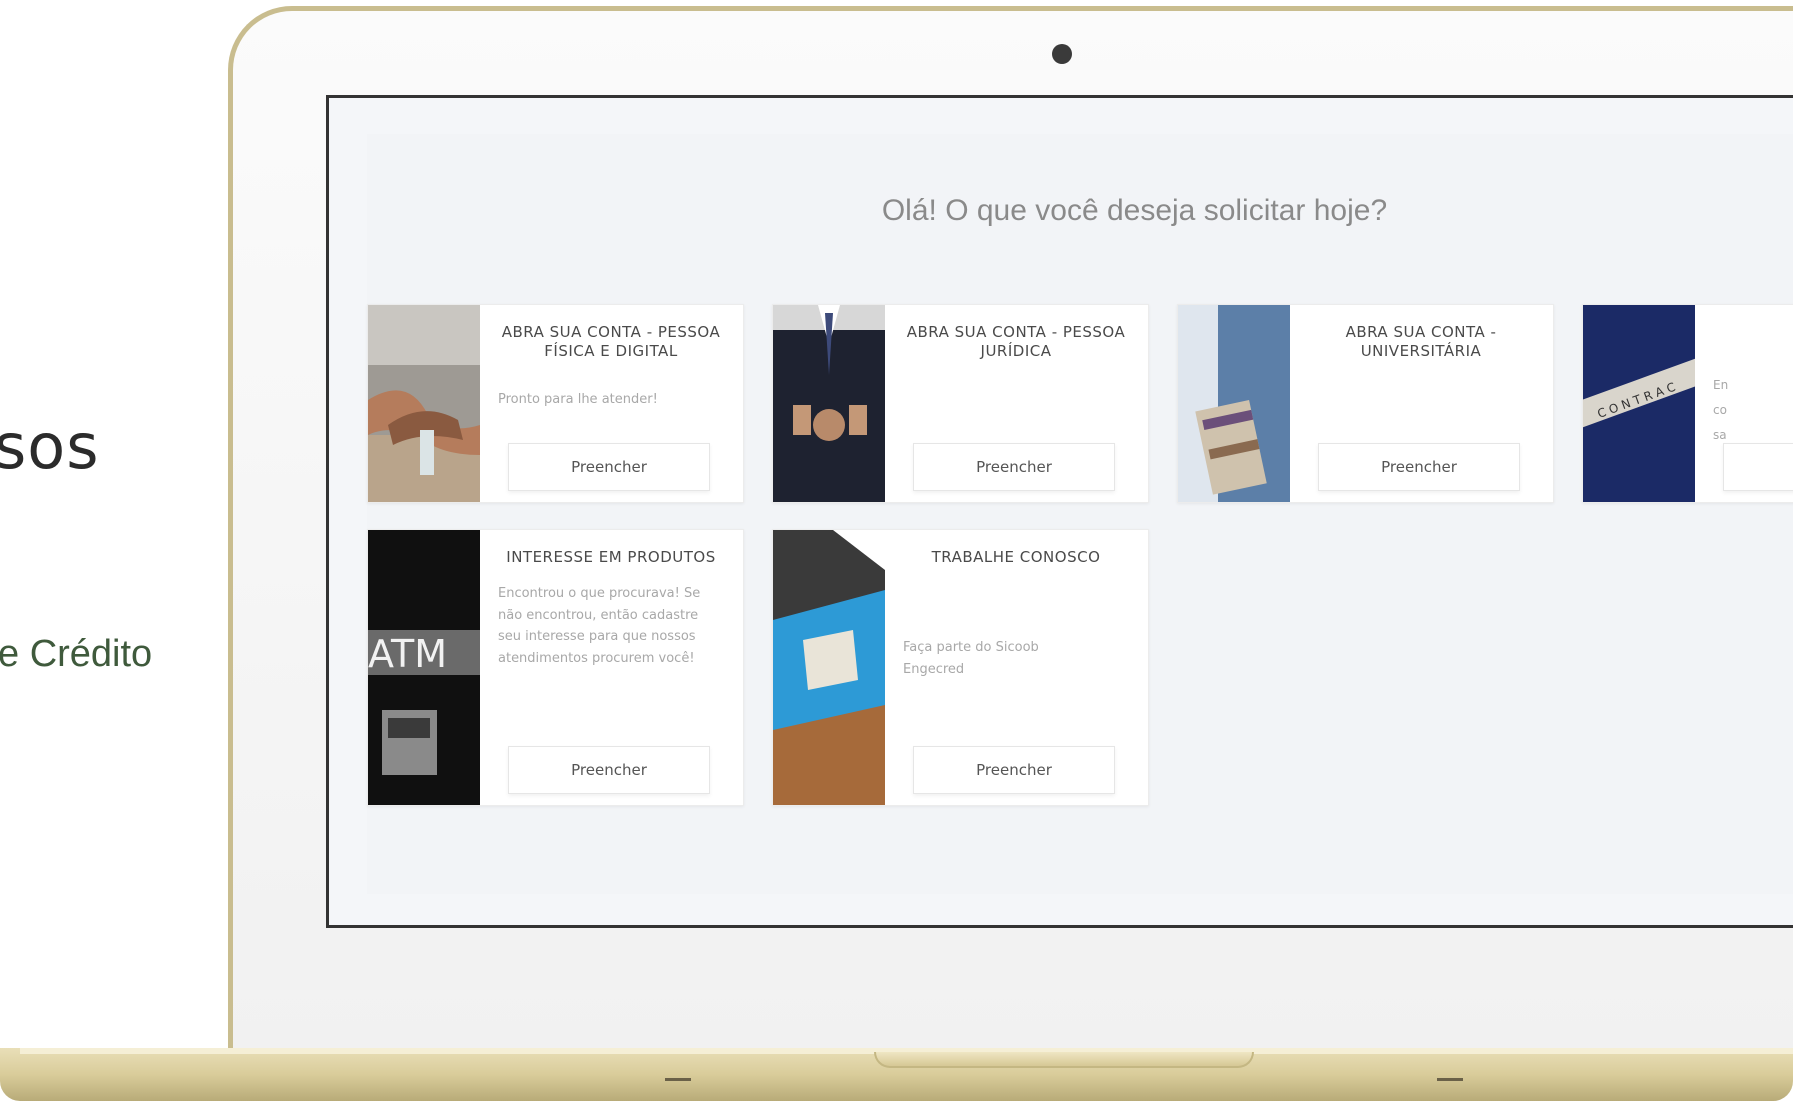  Describe the element at coordinates (829, 403) in the screenshot. I see `businessman-suit-photo-icon` at that location.